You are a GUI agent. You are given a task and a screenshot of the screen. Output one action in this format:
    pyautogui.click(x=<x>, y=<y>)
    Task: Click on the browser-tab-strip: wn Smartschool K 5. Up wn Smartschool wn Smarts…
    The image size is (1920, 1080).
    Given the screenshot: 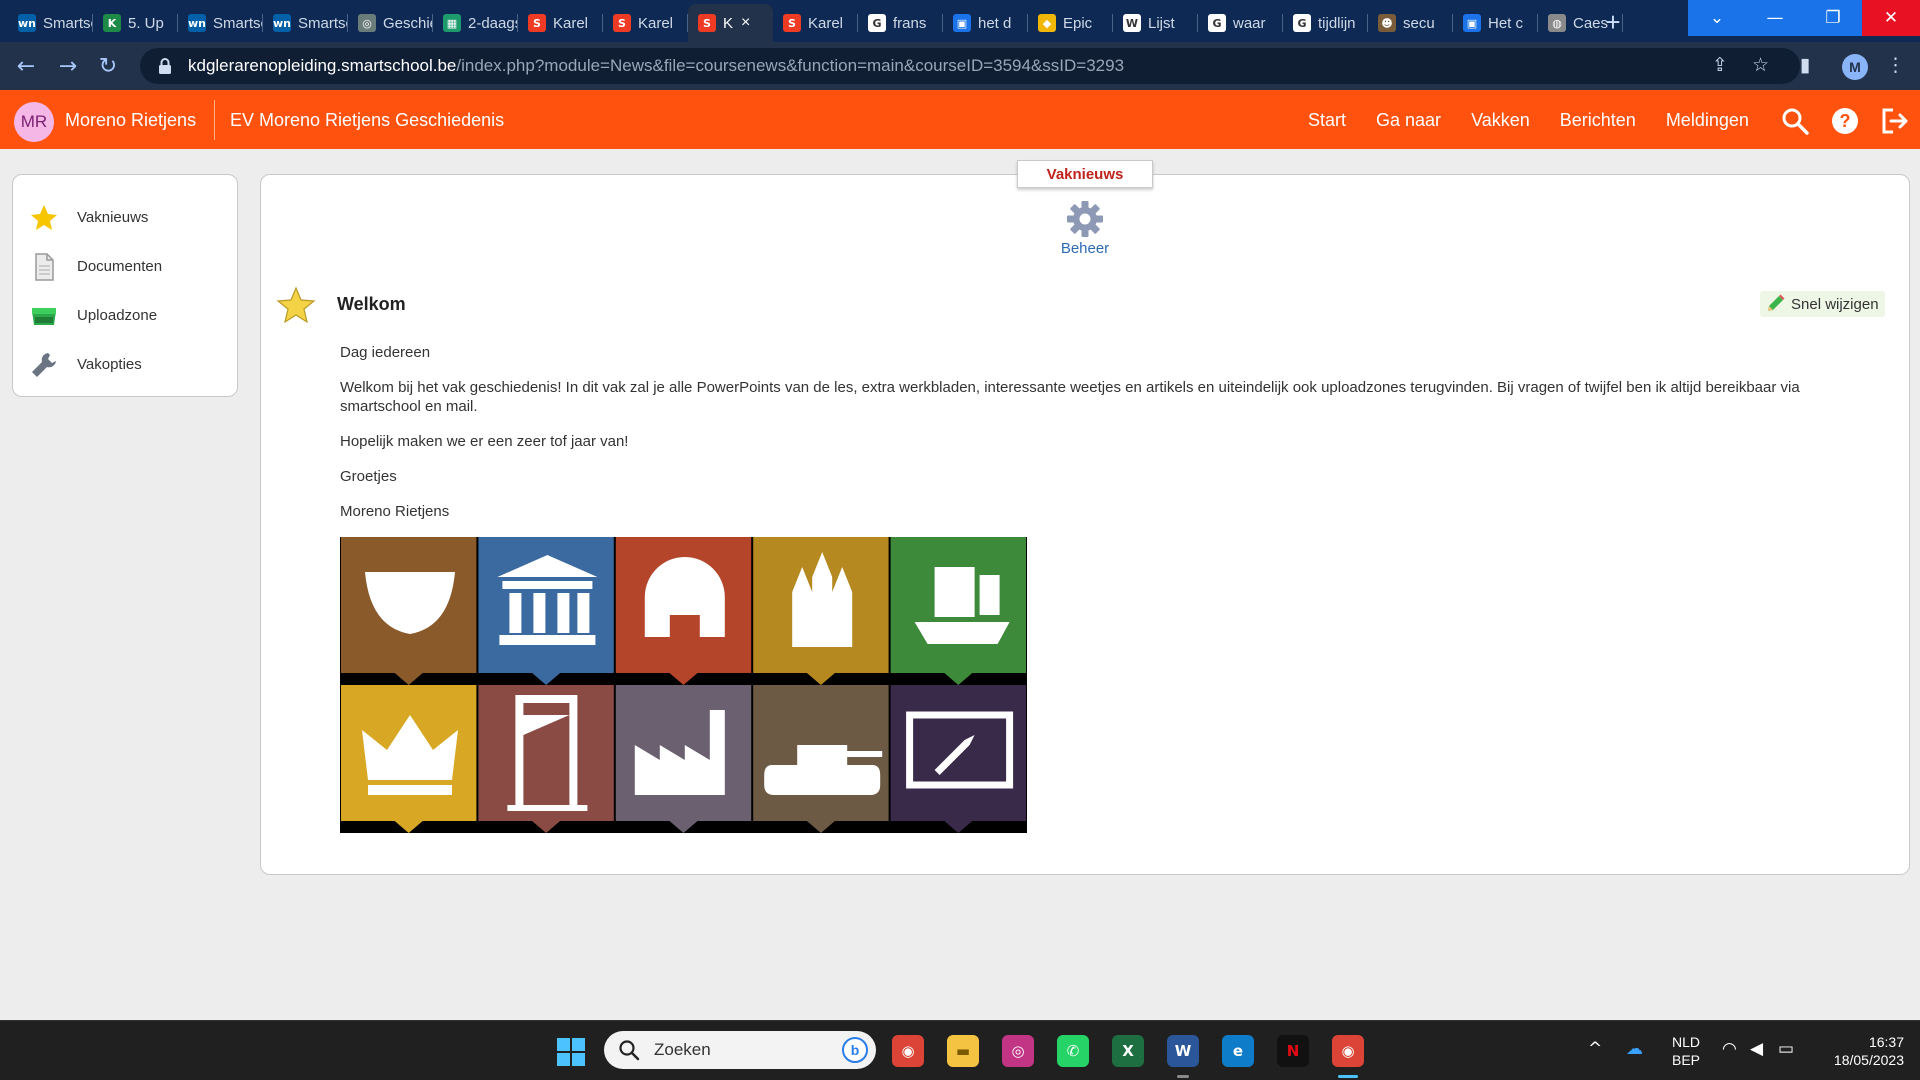 What is the action you would take?
    pyautogui.click(x=960, y=21)
    